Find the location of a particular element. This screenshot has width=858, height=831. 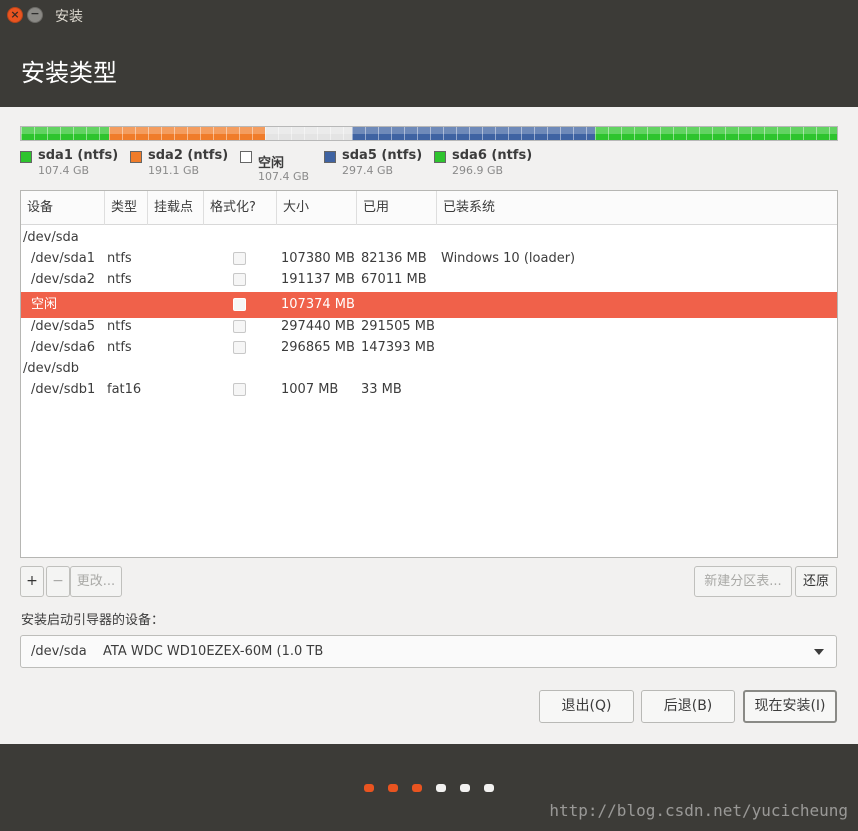

column-header-used: 已用 is located at coordinates (397, 208).